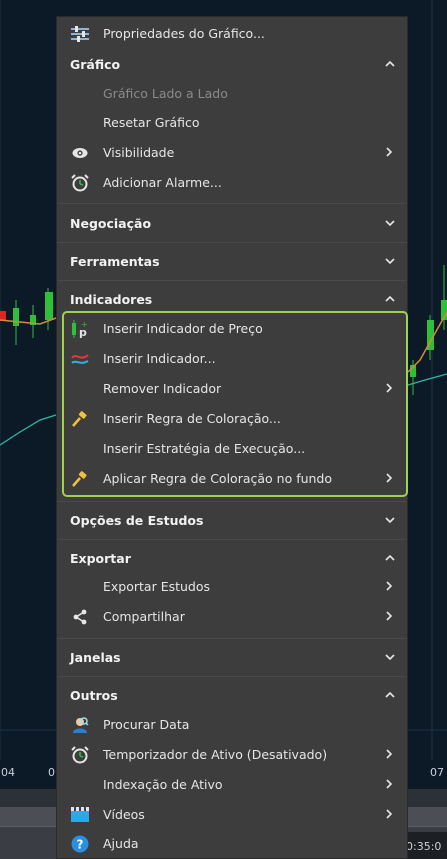 Image resolution: width=447 pixels, height=859 pixels. I want to click on time-readout: 0:35:0, so click(424, 846).